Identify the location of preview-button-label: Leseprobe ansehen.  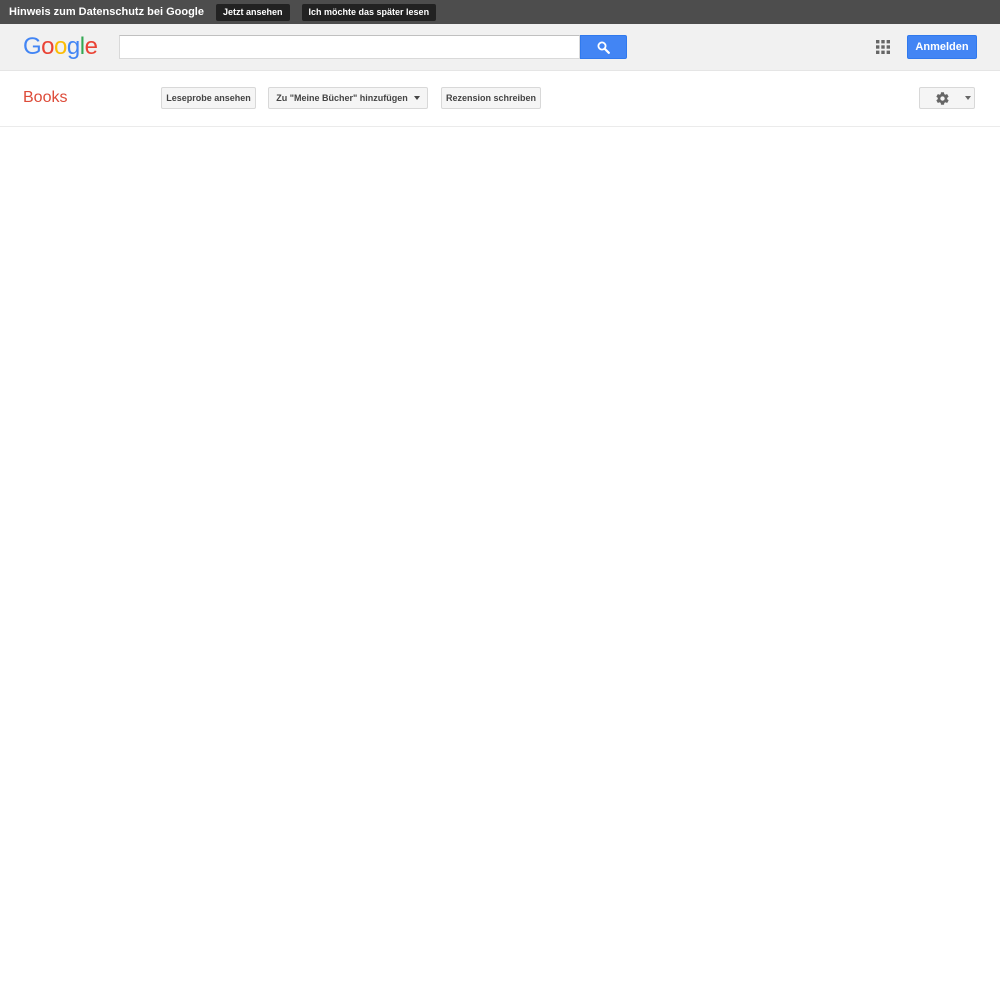
(208, 98).